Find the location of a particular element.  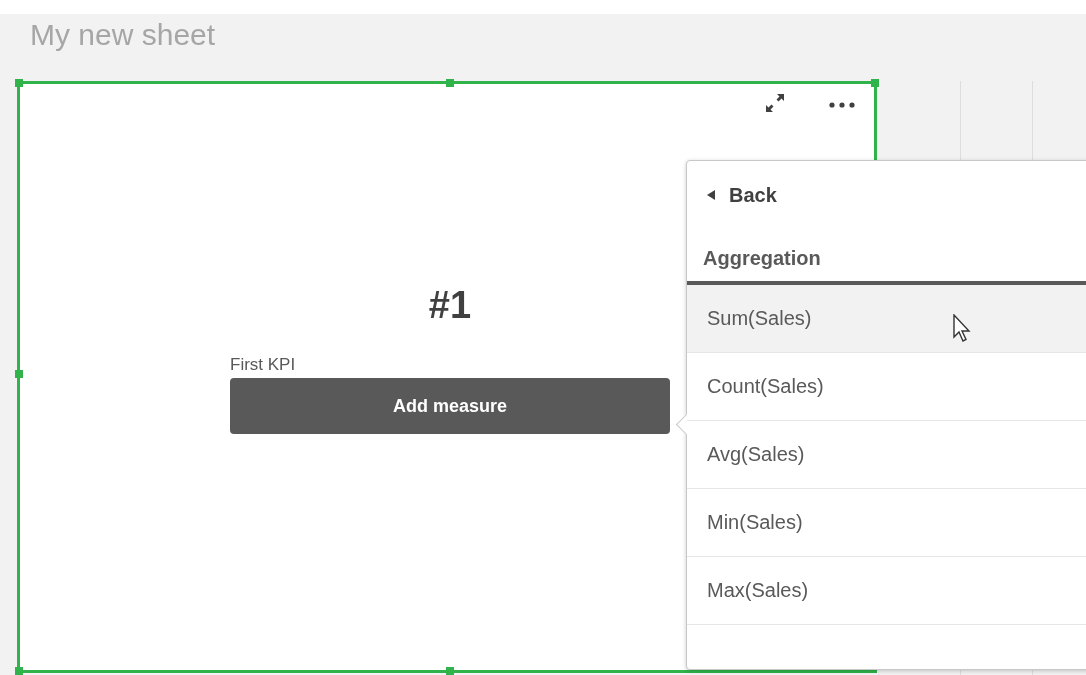

aggregation-item: Sum(Sales) is located at coordinates (886, 319).